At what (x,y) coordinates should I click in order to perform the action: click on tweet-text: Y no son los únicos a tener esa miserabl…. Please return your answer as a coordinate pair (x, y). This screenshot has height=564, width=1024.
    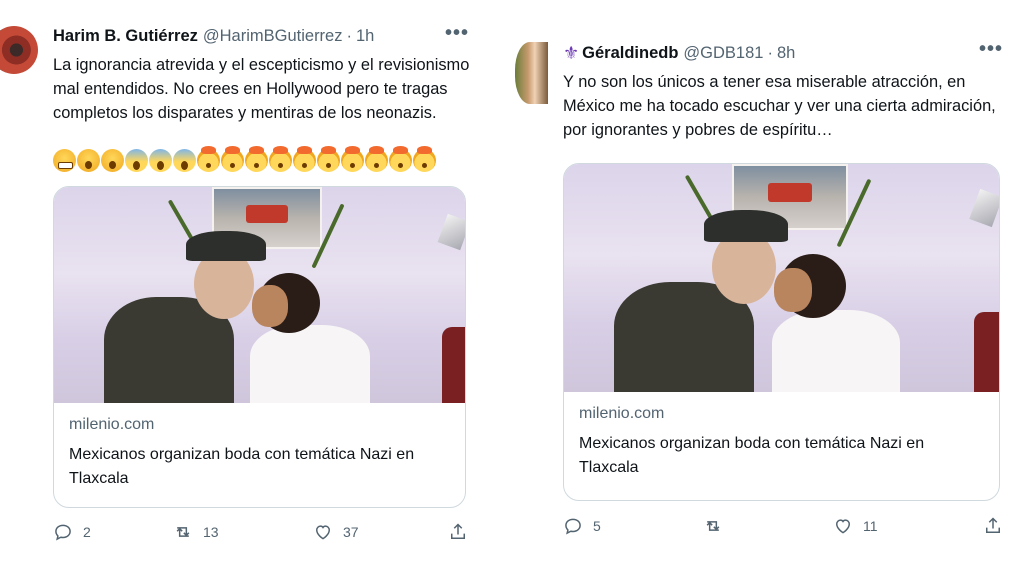
    Looking at the image, I should click on (779, 106).